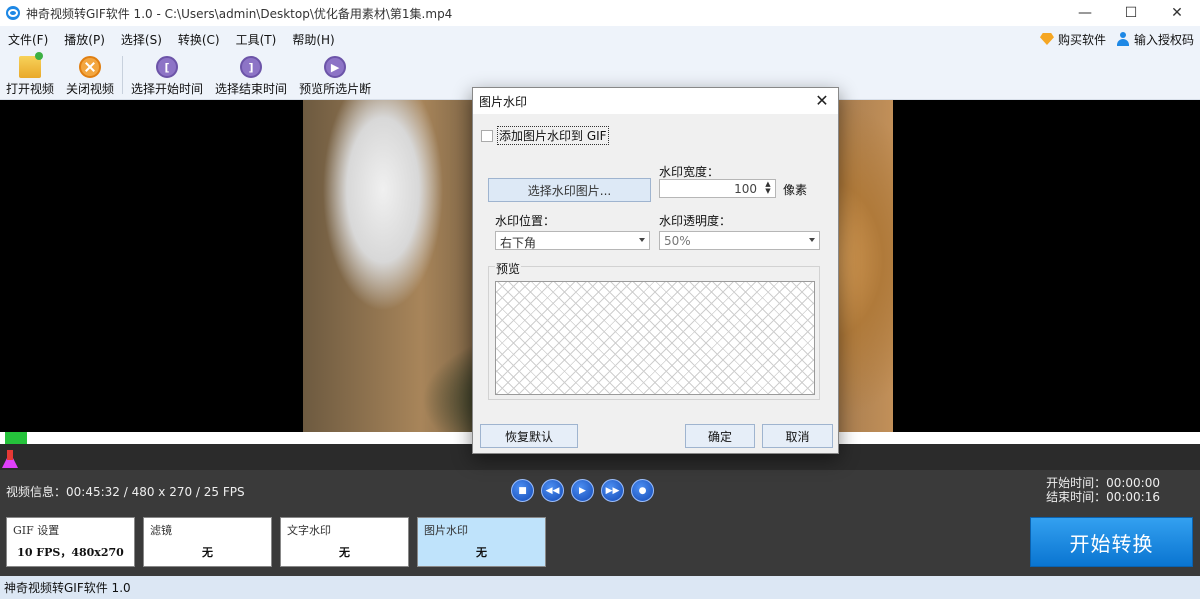  I want to click on app-logo-icon, so click(13, 13).